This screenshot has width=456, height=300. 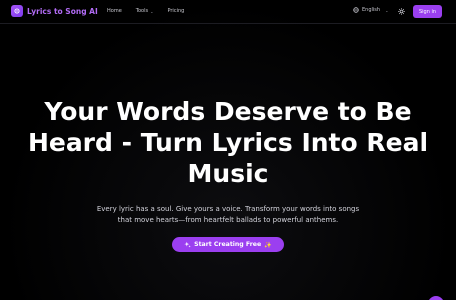 I want to click on logo-icon, so click(x=17, y=11).